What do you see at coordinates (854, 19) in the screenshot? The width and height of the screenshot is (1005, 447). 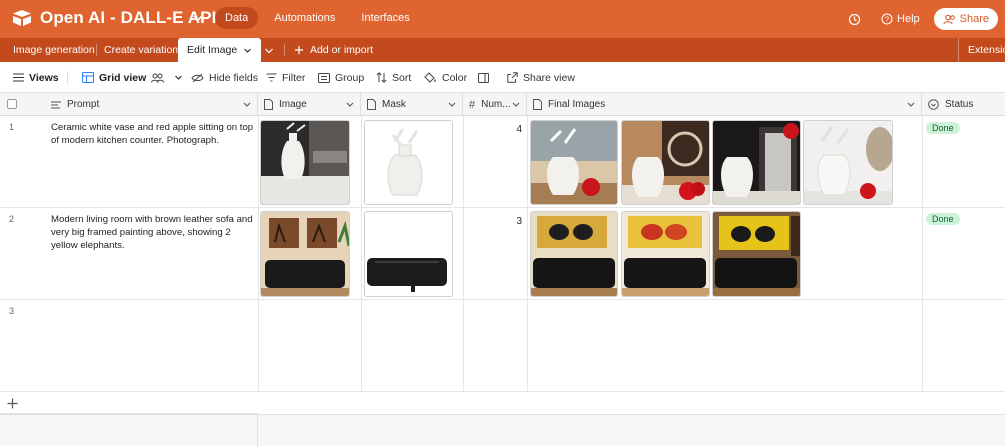 I see `history-icon` at bounding box center [854, 19].